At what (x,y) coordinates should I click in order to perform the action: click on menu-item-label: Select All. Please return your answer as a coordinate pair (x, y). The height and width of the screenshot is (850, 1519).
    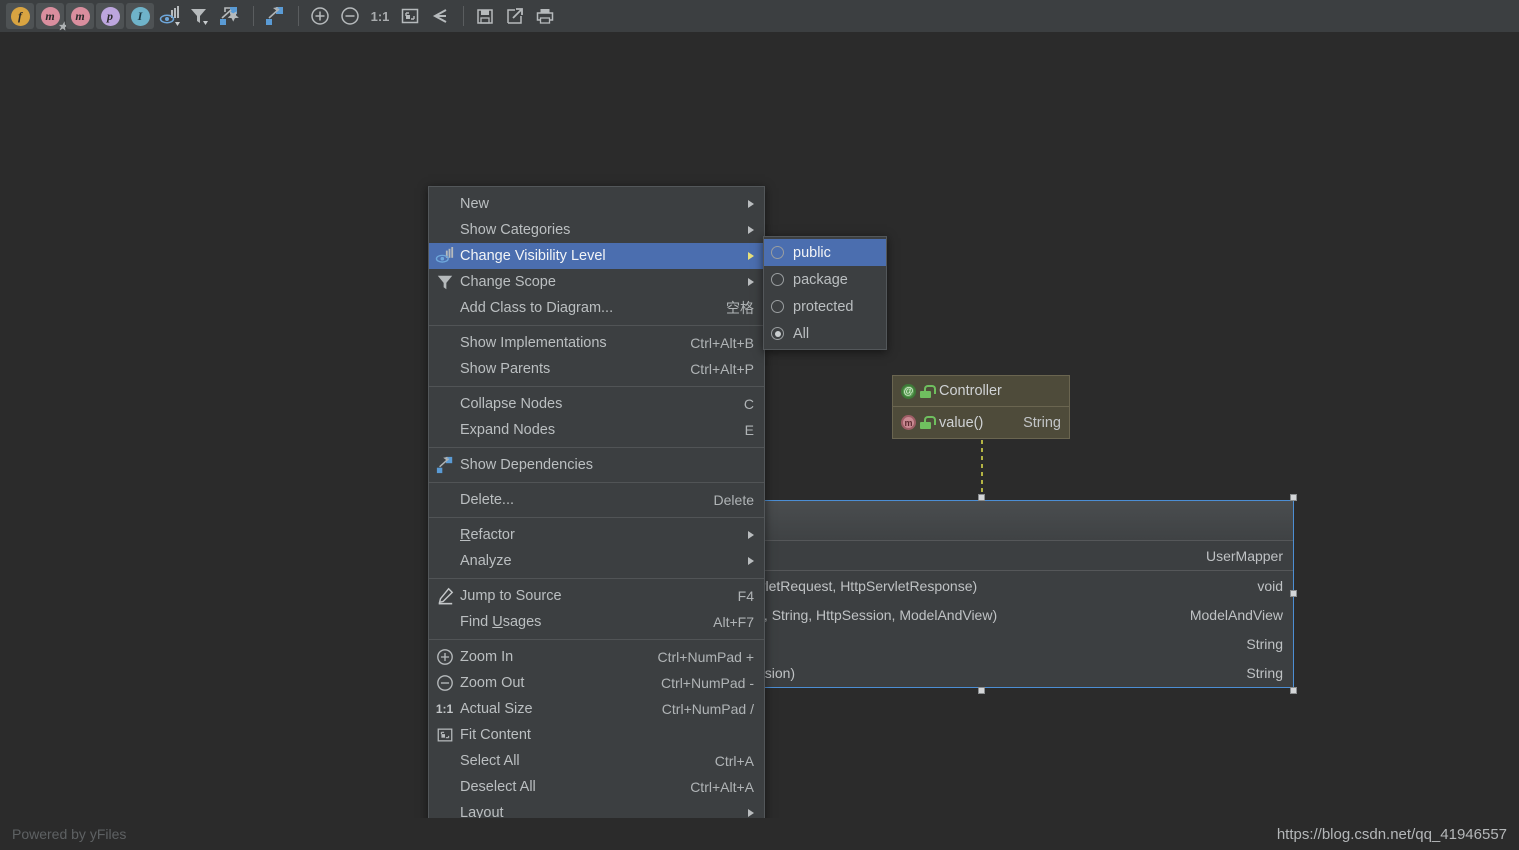
    Looking at the image, I should click on (490, 761).